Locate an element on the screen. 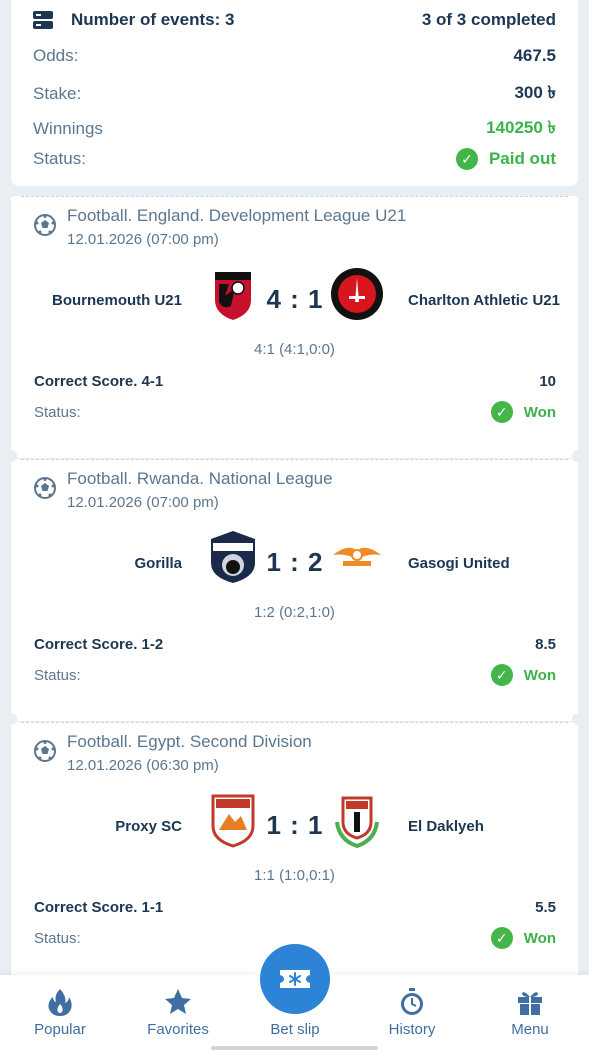 This screenshot has height=1052, width=589. league-name: Football. Rwanda. National League is located at coordinates (200, 478).